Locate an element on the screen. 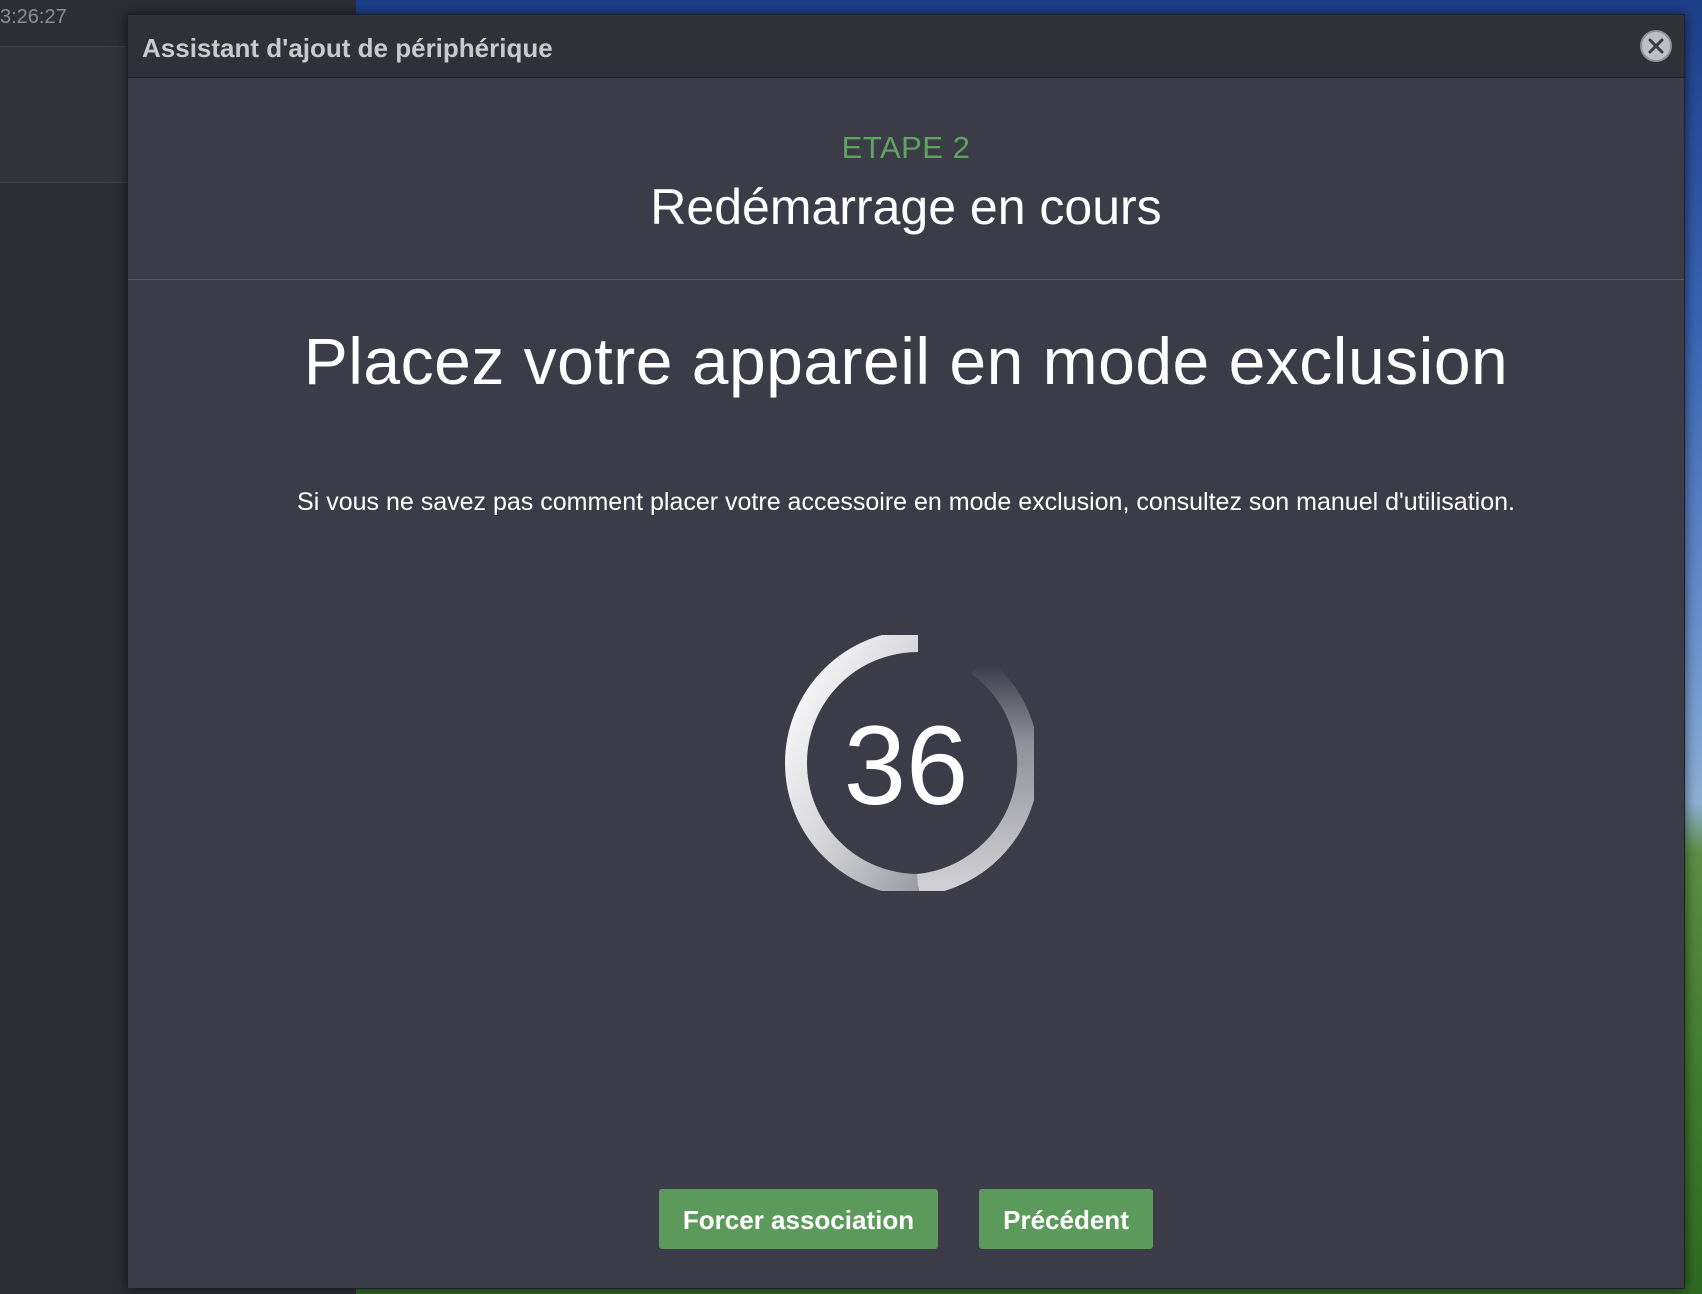 Image resolution: width=1702 pixels, height=1294 pixels. previous-button: Précédent is located at coordinates (1066, 1219).